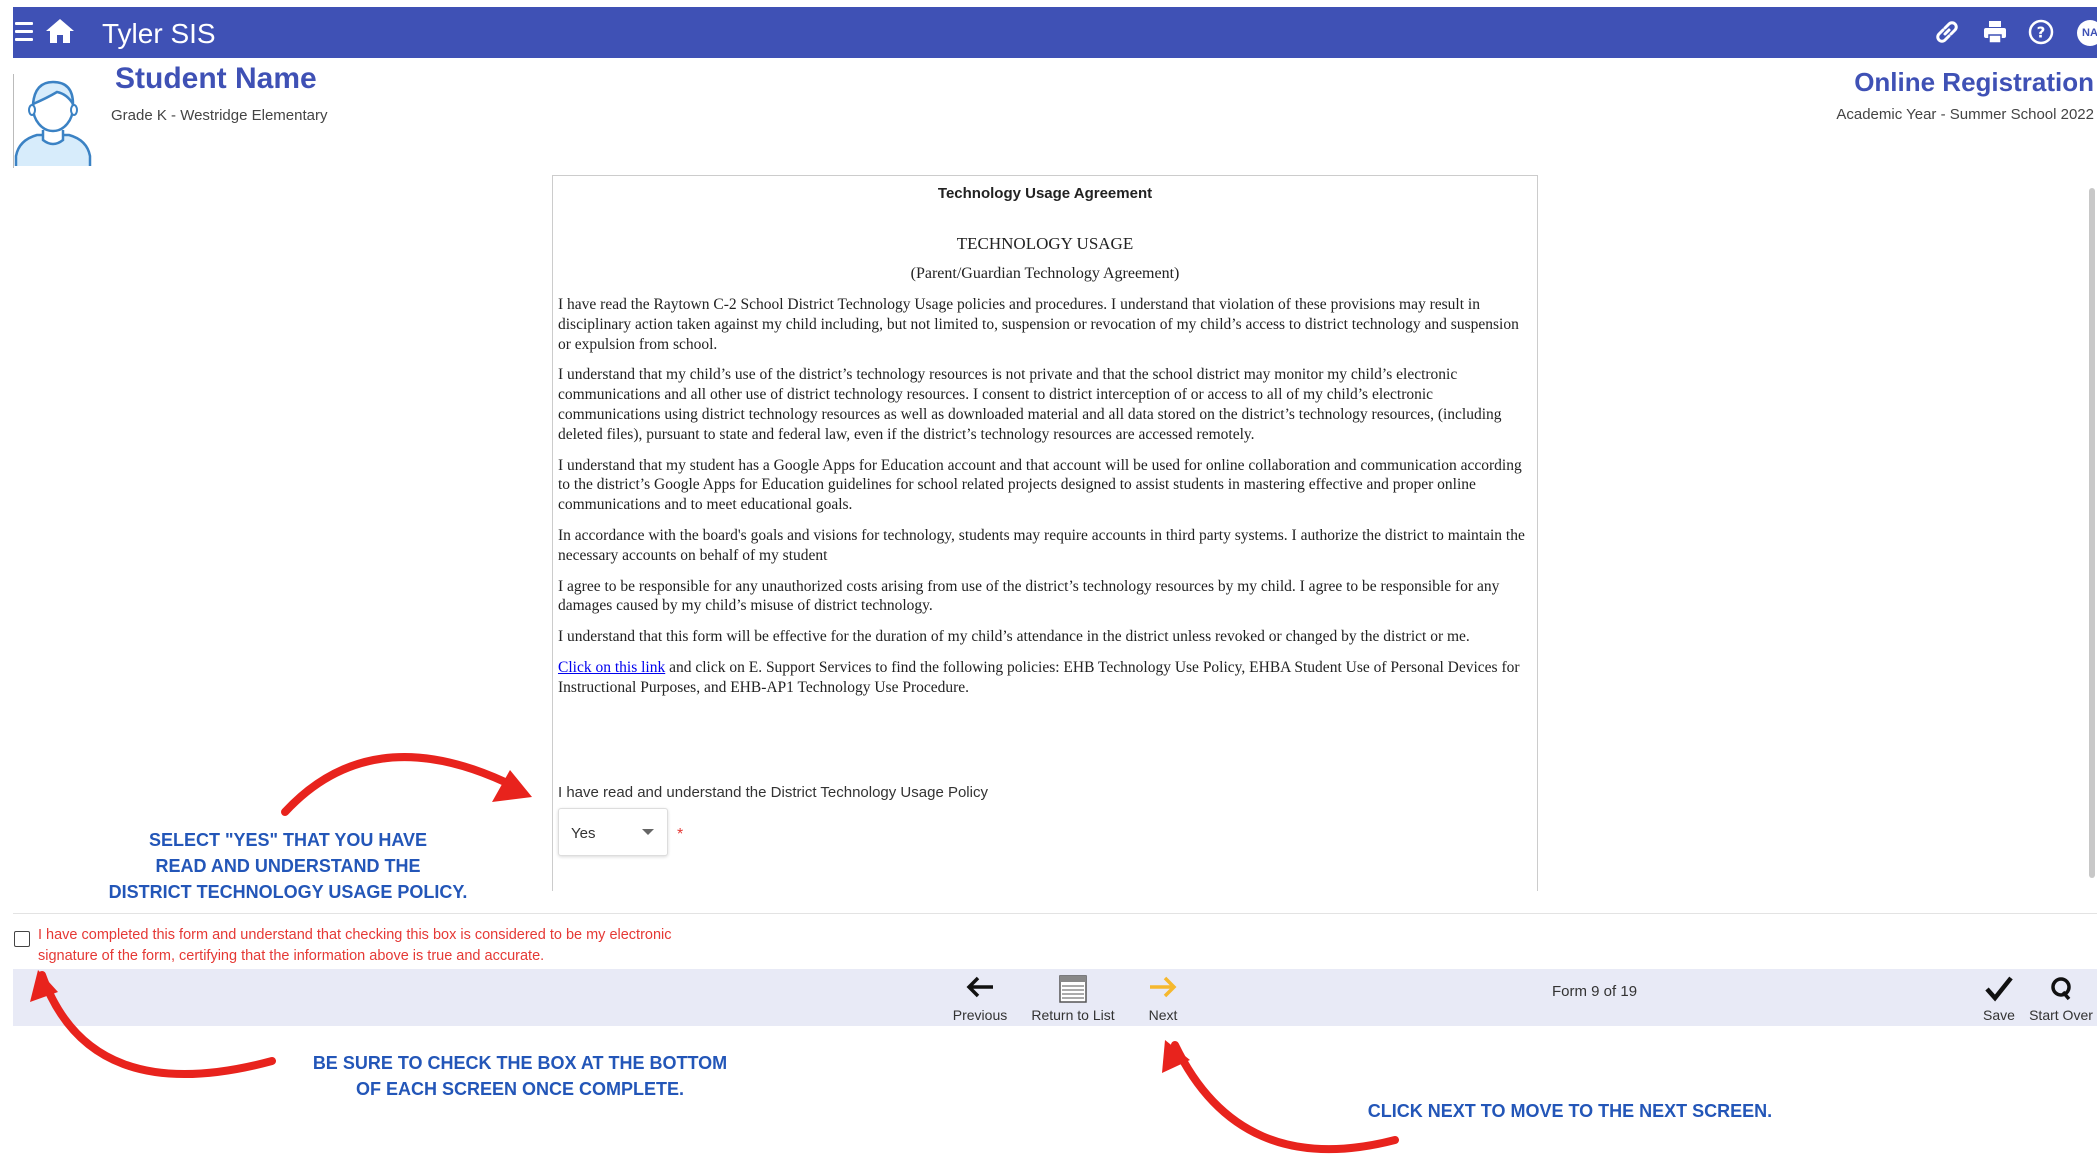  What do you see at coordinates (1965, 114) in the screenshot?
I see `registration-subtitle: Academic Year - Summer School 2022` at bounding box center [1965, 114].